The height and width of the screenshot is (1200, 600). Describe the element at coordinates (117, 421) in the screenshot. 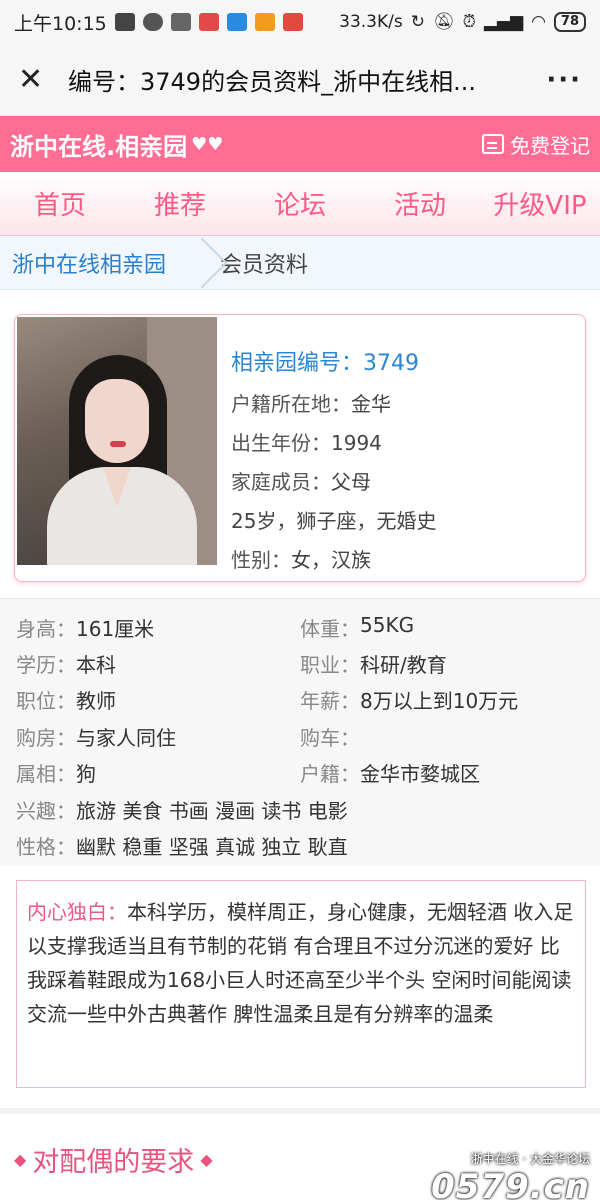

I see `photo-face` at that location.